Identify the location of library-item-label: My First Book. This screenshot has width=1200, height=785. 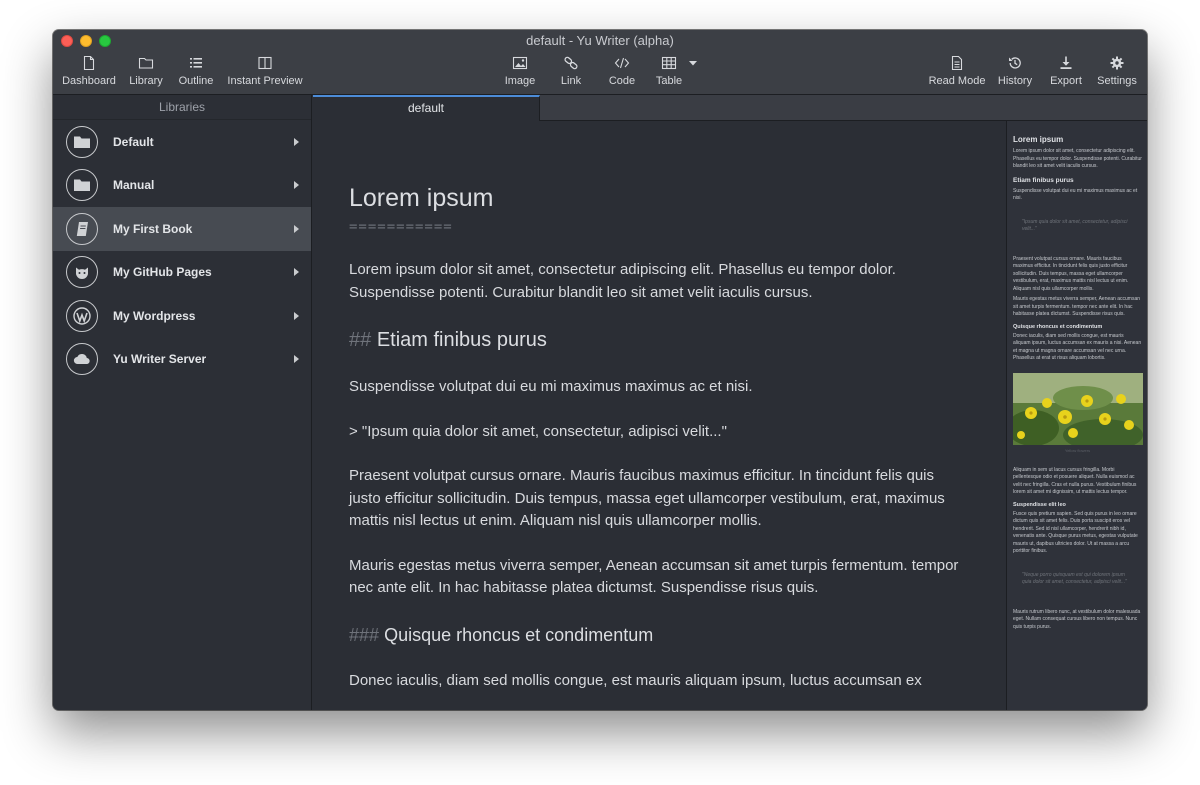
(153, 228).